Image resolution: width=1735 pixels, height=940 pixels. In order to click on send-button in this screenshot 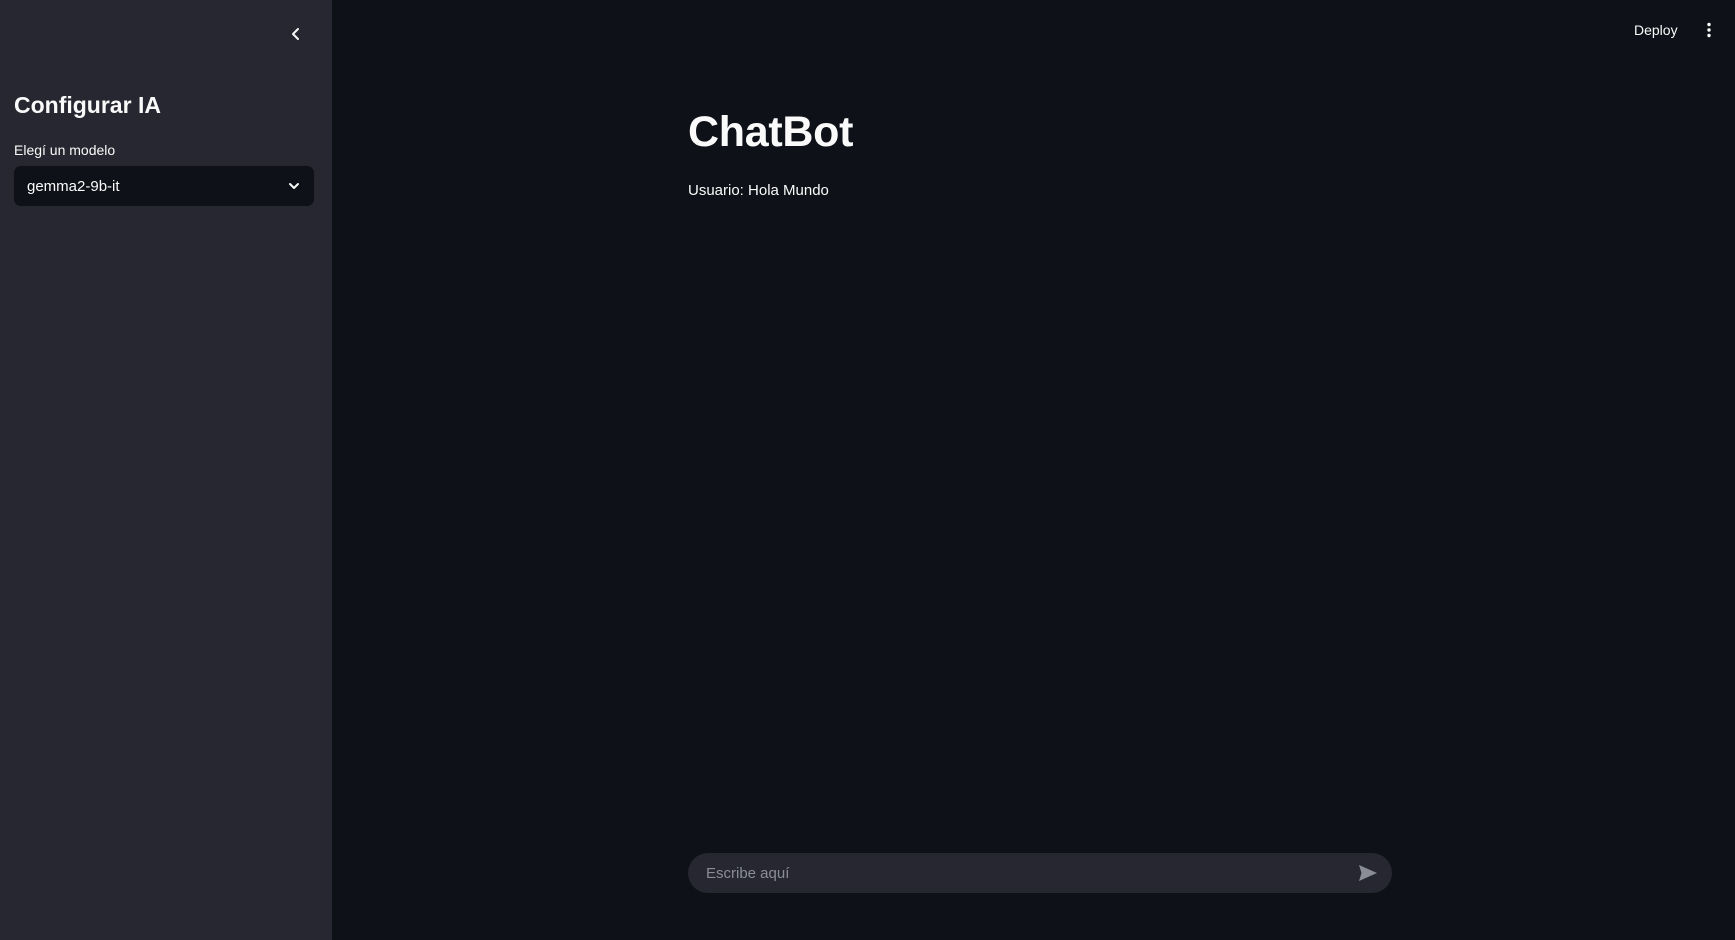, I will do `click(1368, 873)`.